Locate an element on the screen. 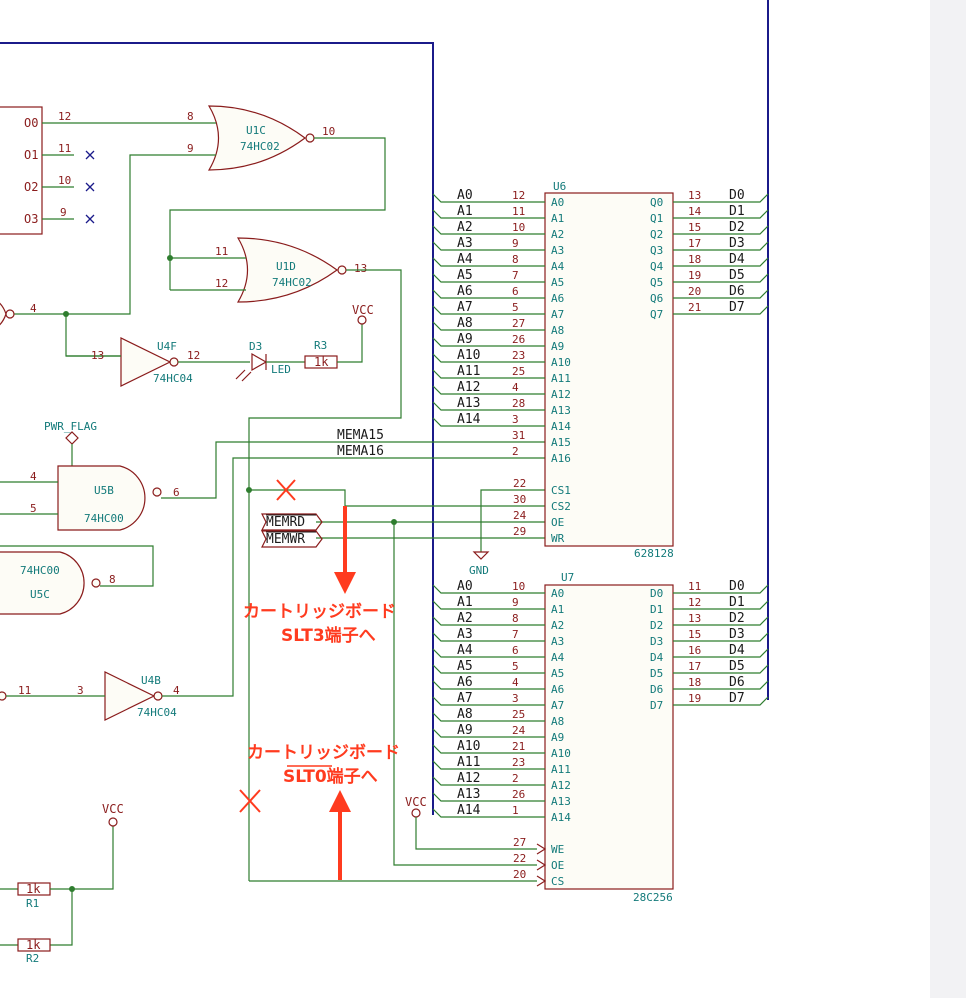 Image resolution: width=966 pixels, height=1002 pixels. u1d-pin-out: 13 is located at coordinates (360, 268).